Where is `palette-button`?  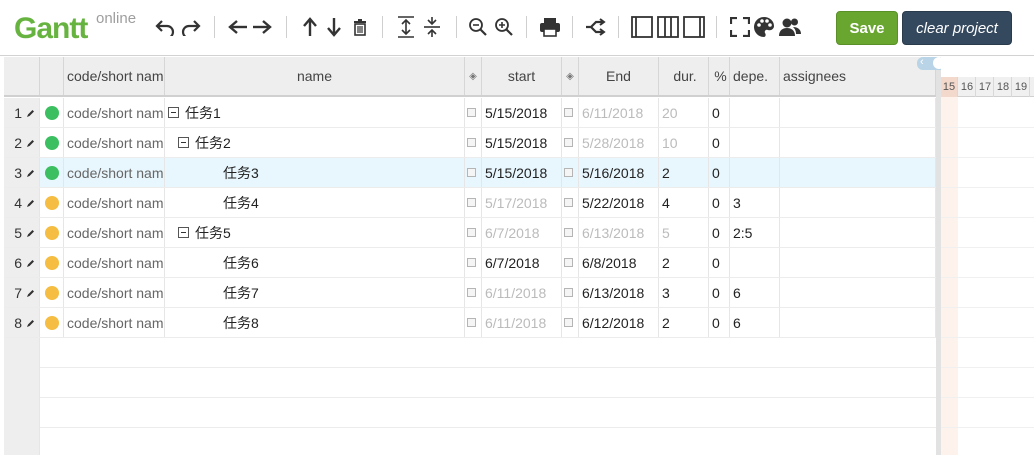
palette-button is located at coordinates (764, 27).